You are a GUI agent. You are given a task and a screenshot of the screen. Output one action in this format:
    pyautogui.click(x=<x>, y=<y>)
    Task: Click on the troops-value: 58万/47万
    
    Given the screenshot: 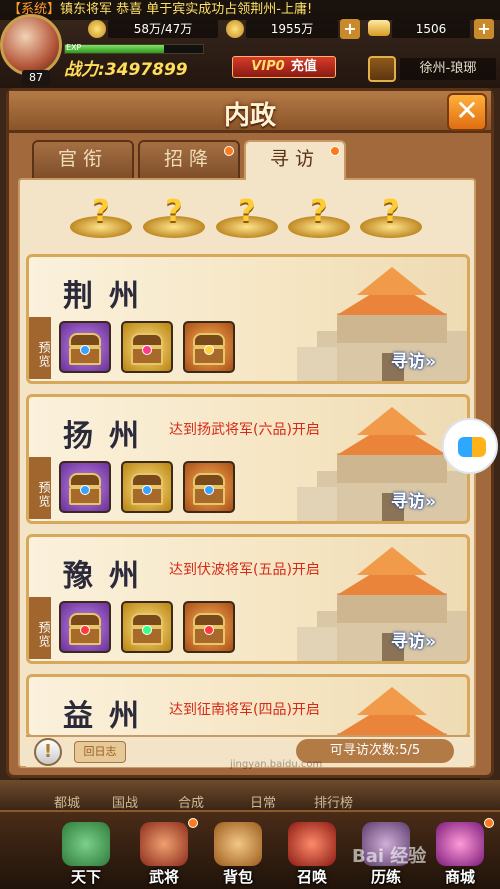 What is the action you would take?
    pyautogui.click(x=163, y=29)
    